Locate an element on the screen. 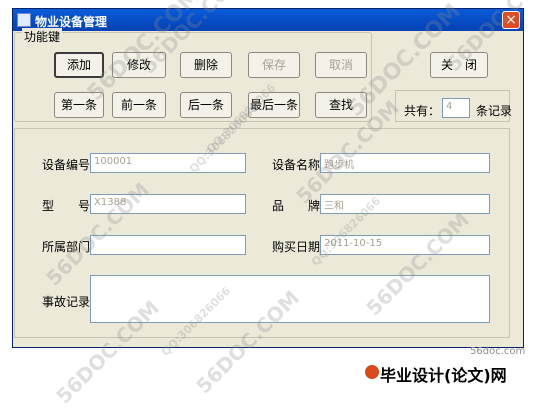  incident-record-label: 事故记录 is located at coordinates (66, 302).